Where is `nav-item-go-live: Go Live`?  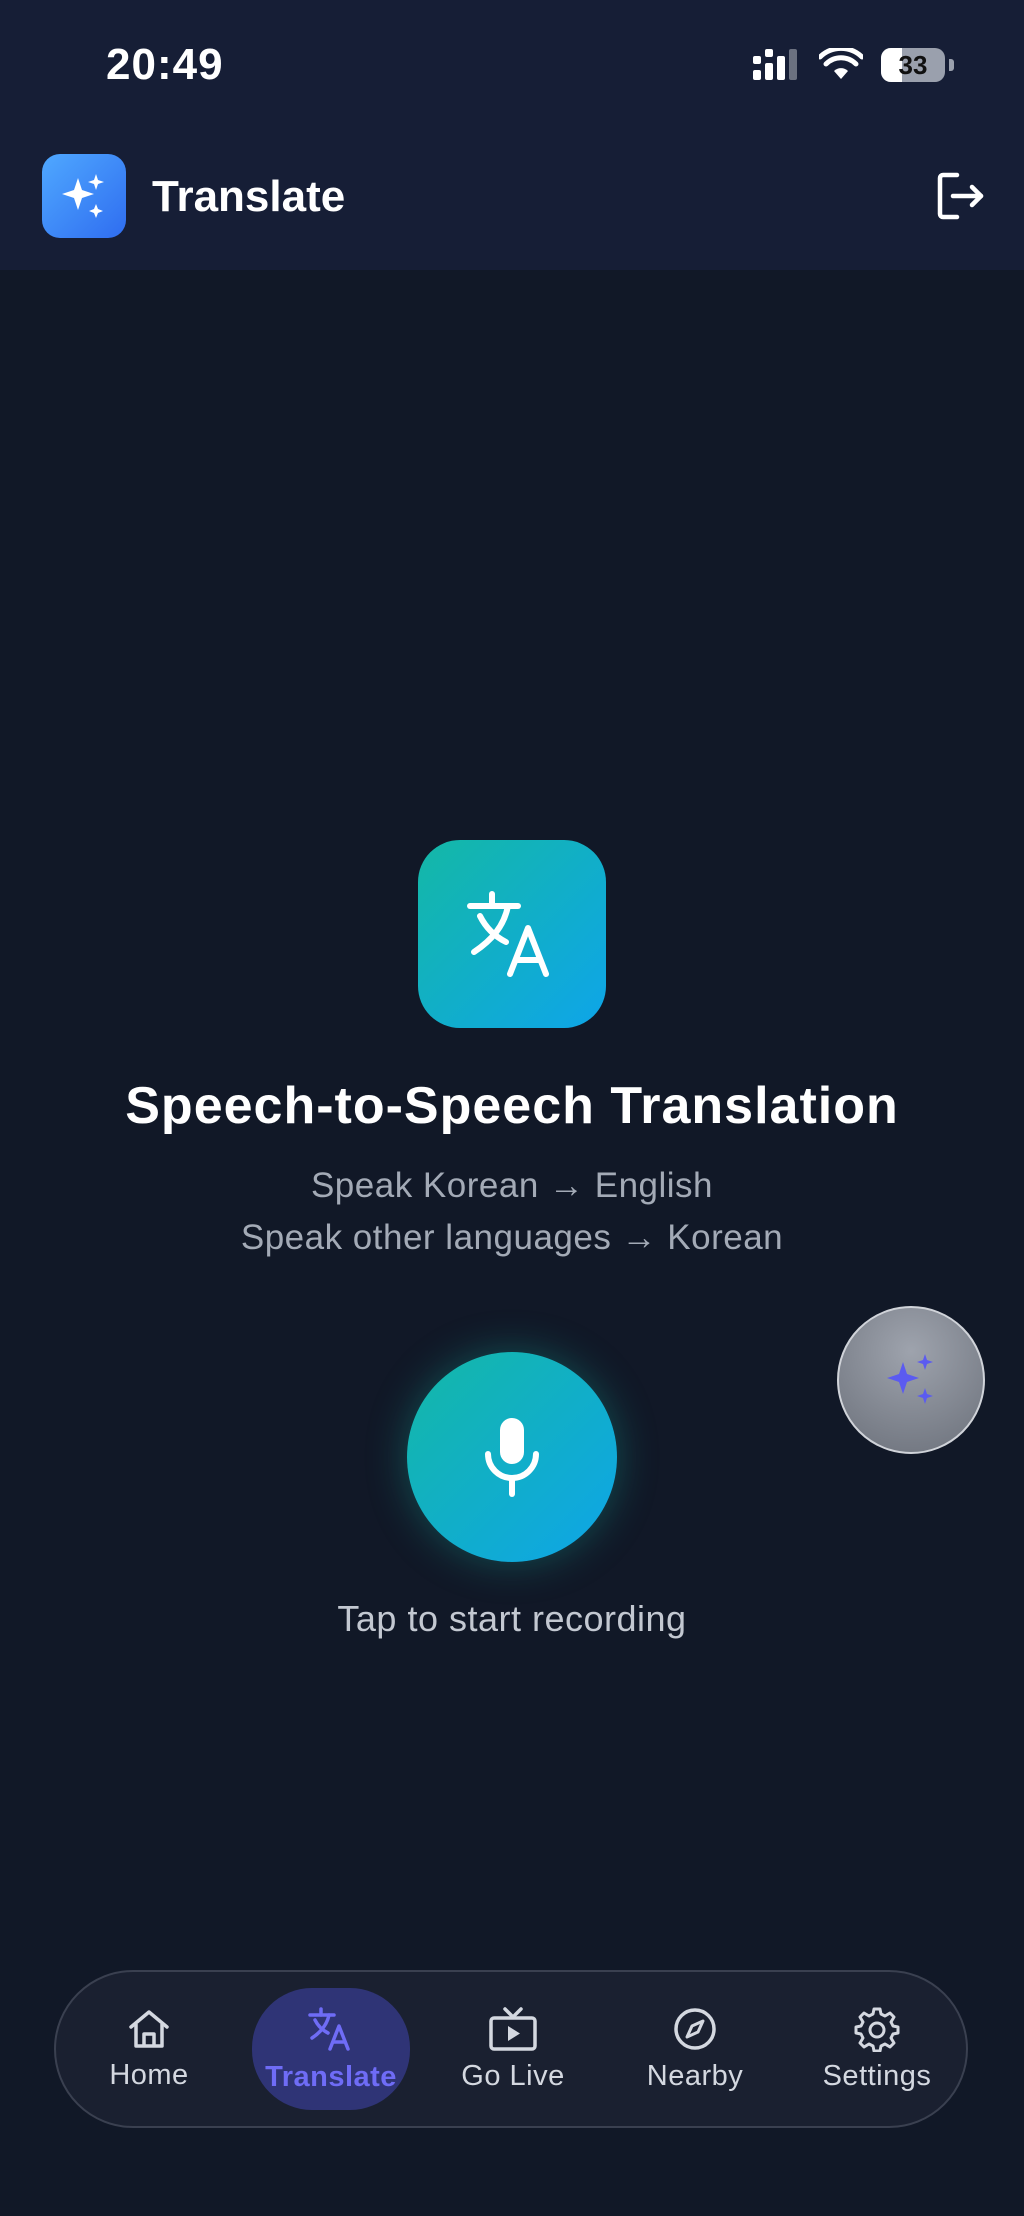
nav-item-go-live: Go Live is located at coordinates (513, 2049).